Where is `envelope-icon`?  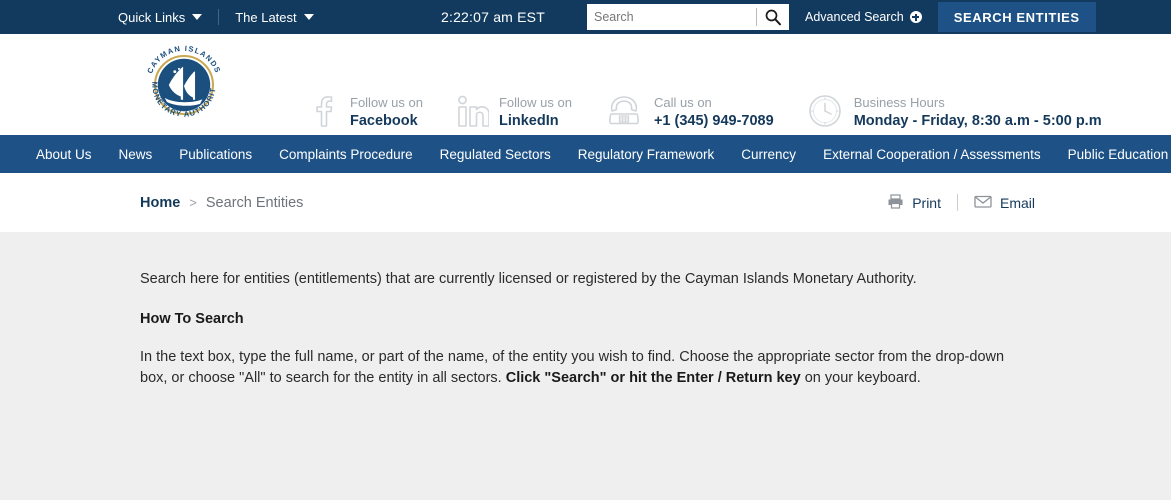 envelope-icon is located at coordinates (983, 203).